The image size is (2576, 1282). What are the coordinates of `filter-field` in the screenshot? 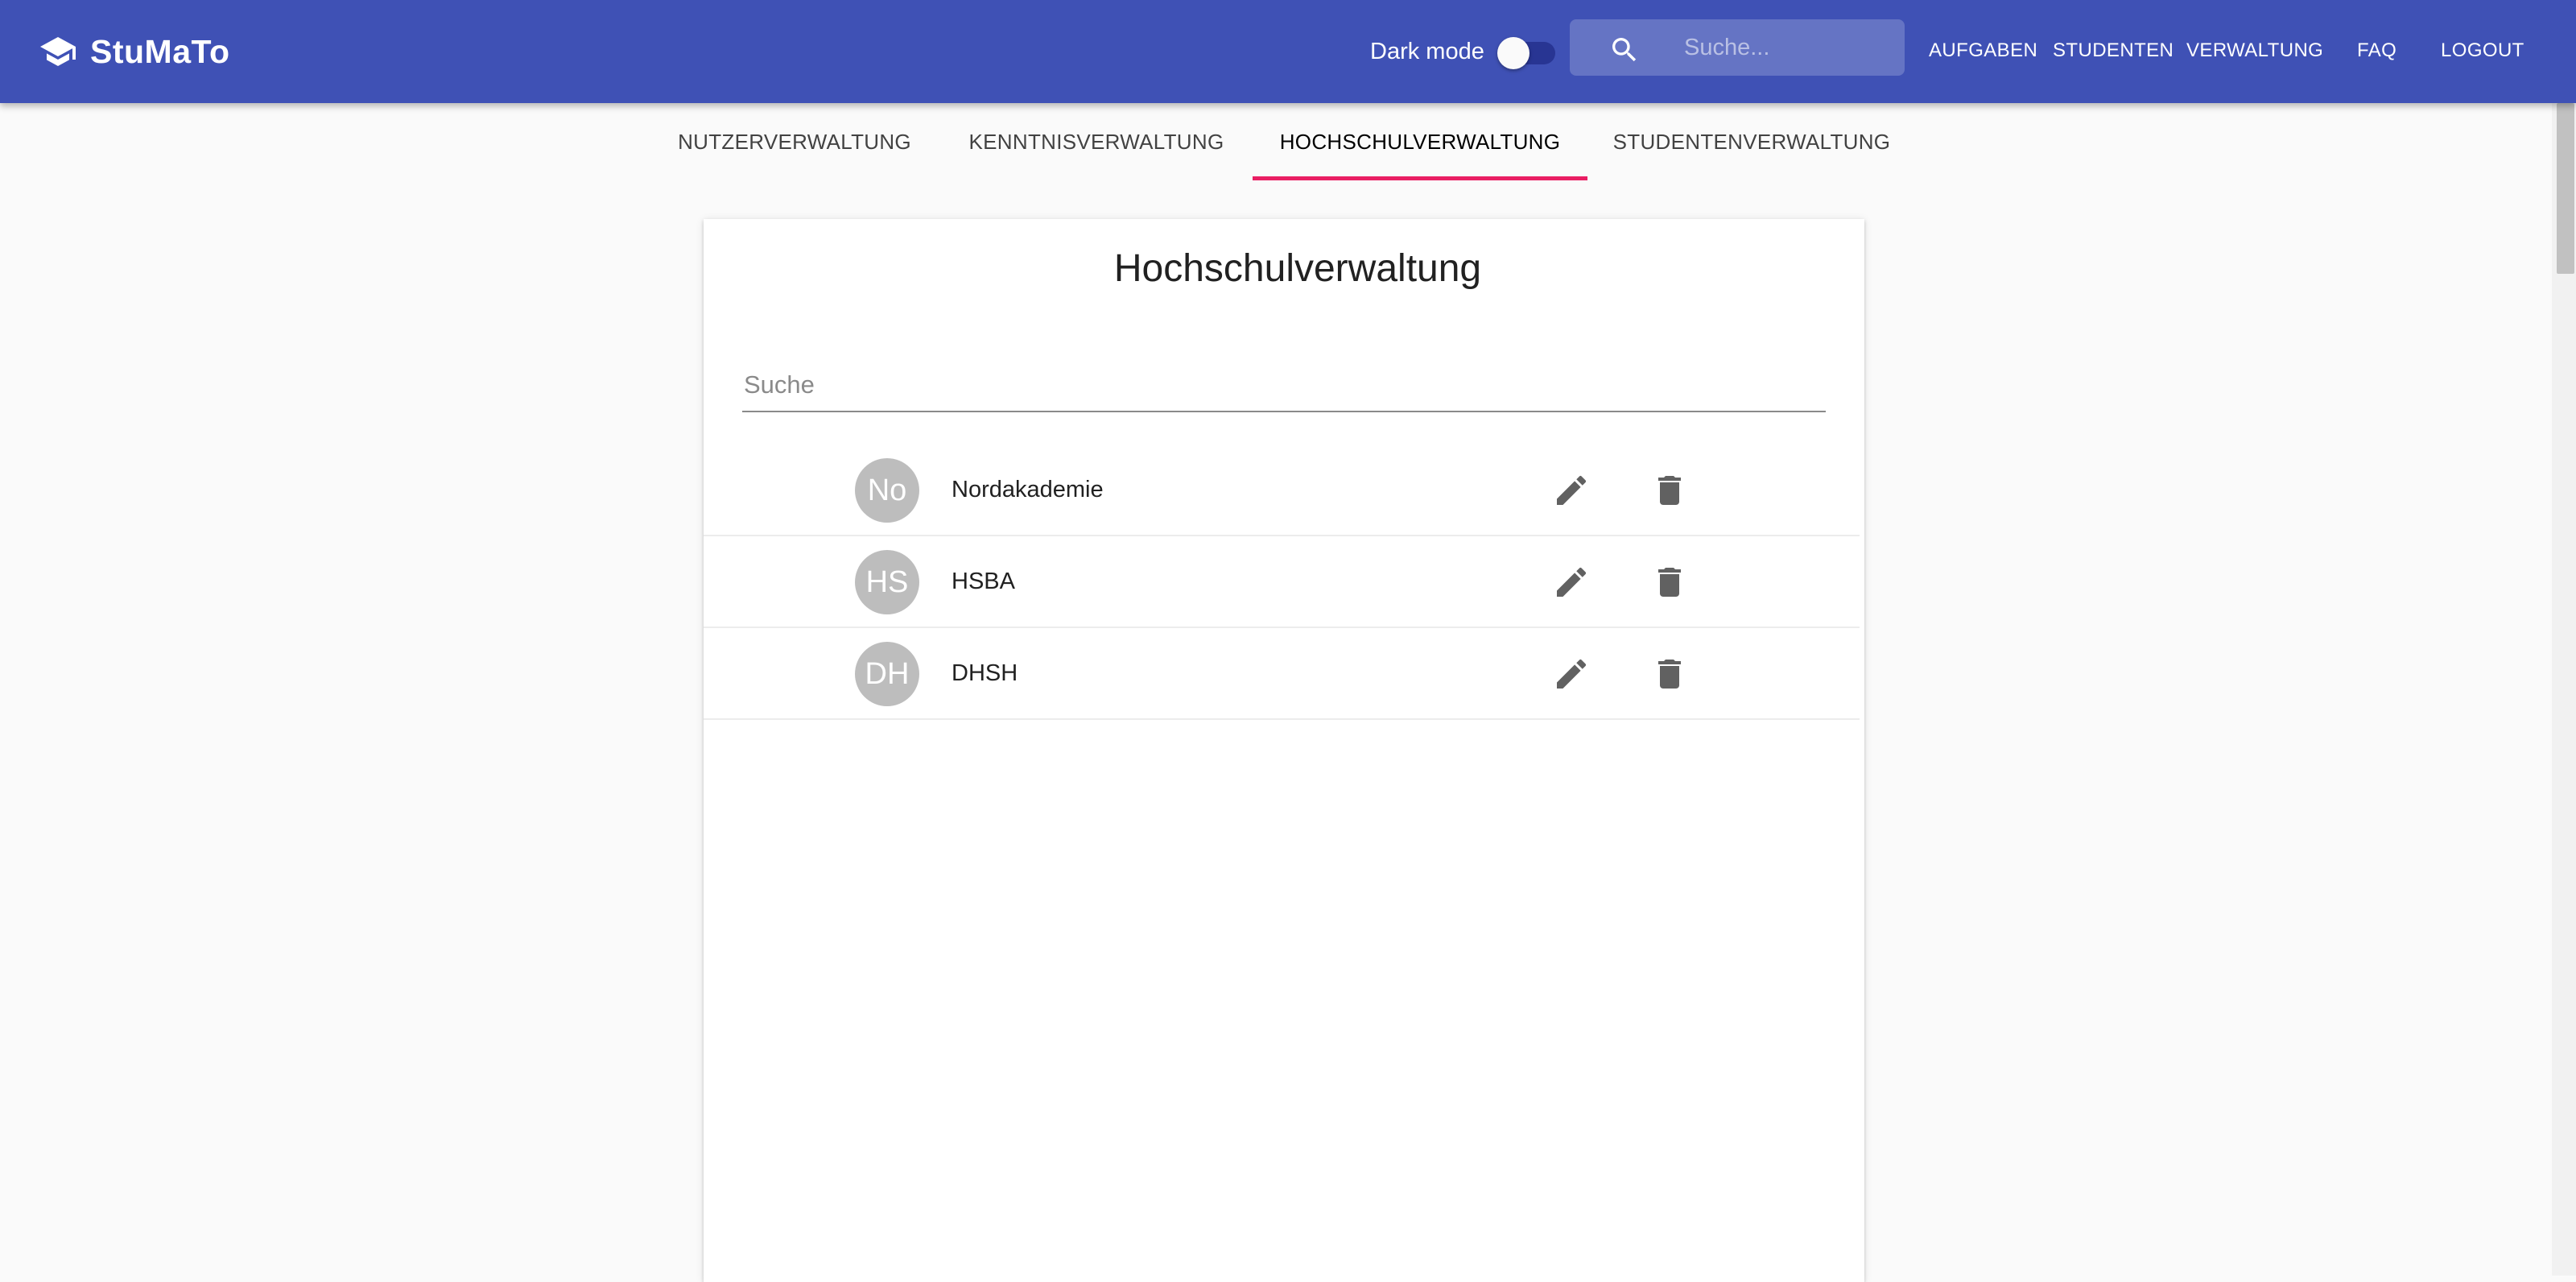 It's located at (1284, 384).